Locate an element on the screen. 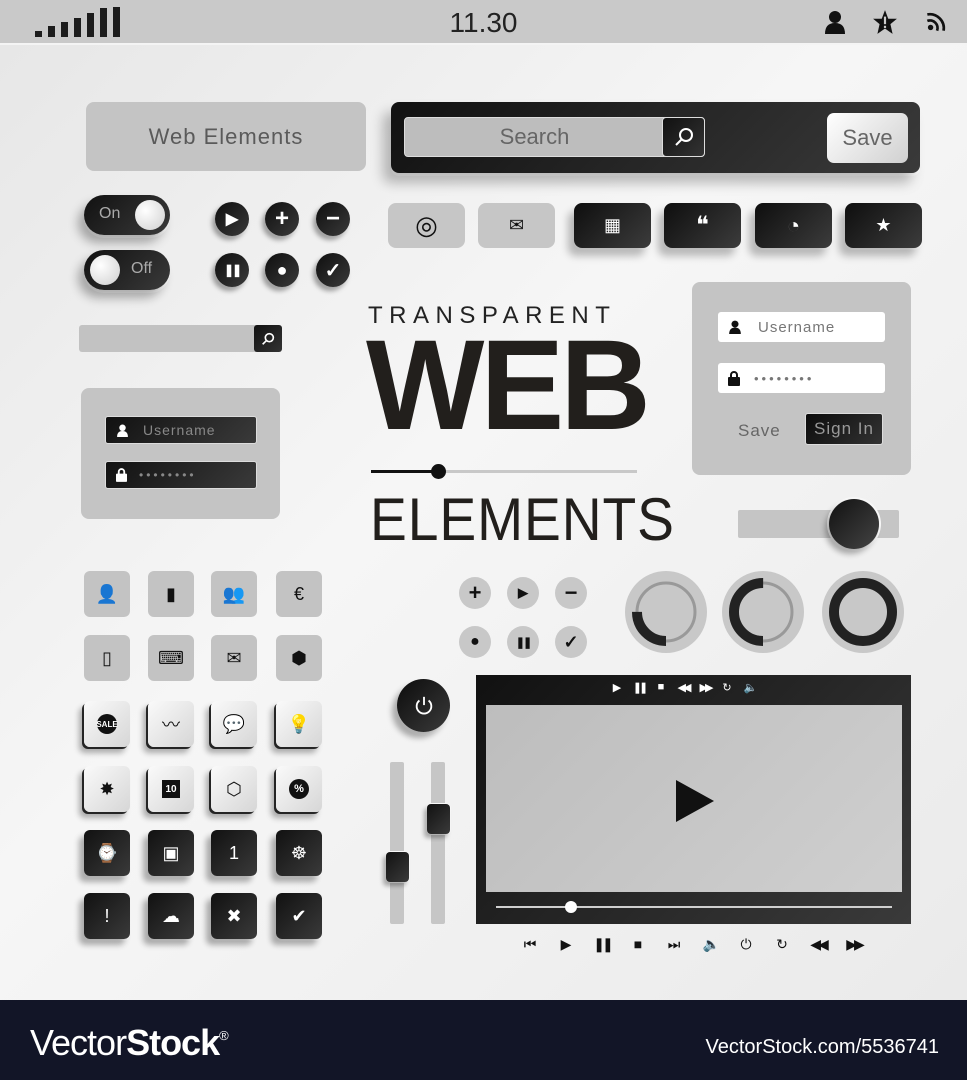  power-control: ⏻ is located at coordinates (746, 944).